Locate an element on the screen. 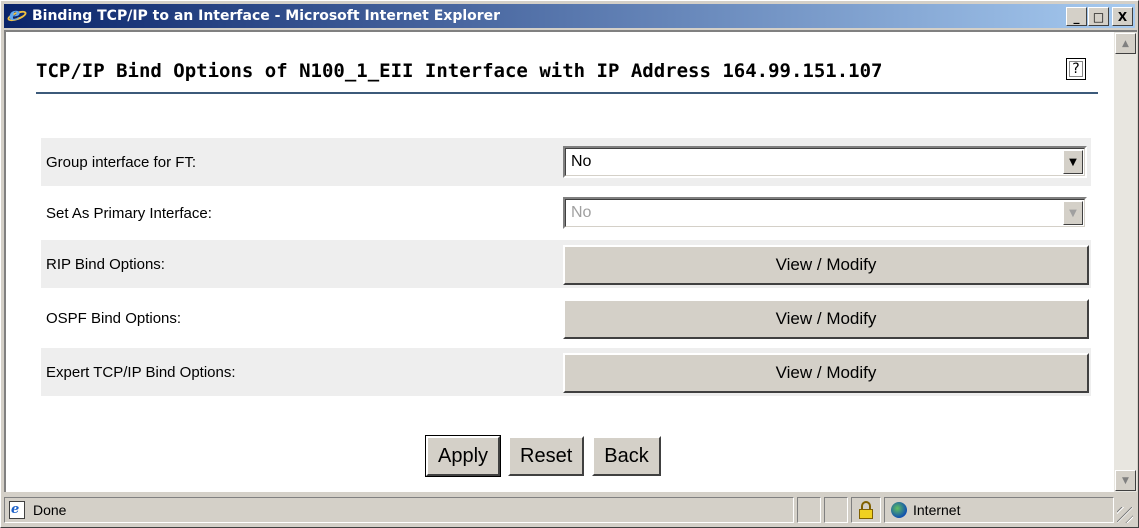 The image size is (1139, 528). rip-view-modify-button: View / Modify is located at coordinates (826, 265).